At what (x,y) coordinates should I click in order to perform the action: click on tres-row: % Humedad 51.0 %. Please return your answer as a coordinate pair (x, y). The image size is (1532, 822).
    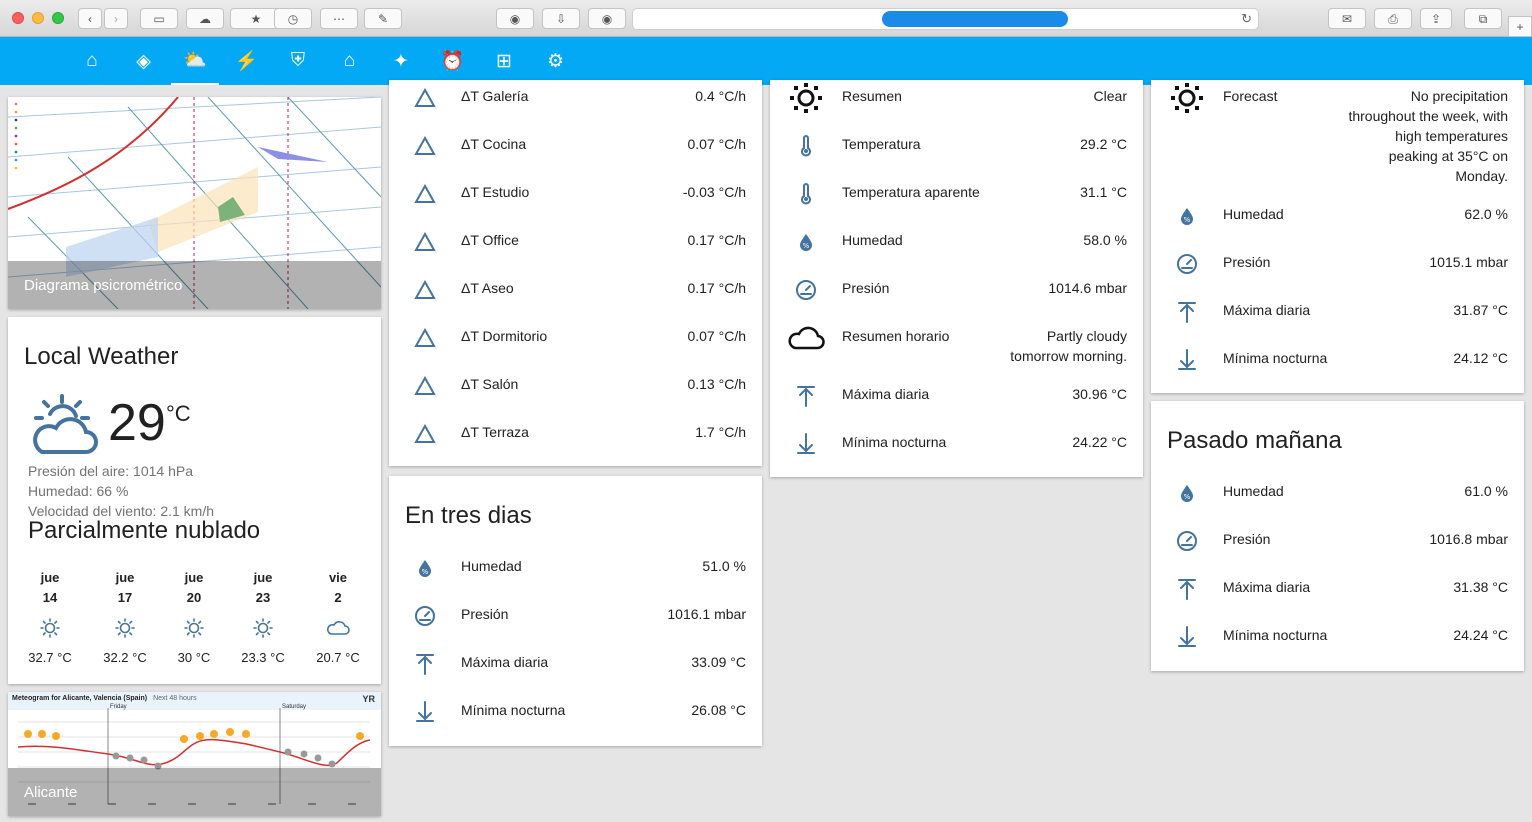
    Looking at the image, I should click on (575, 576).